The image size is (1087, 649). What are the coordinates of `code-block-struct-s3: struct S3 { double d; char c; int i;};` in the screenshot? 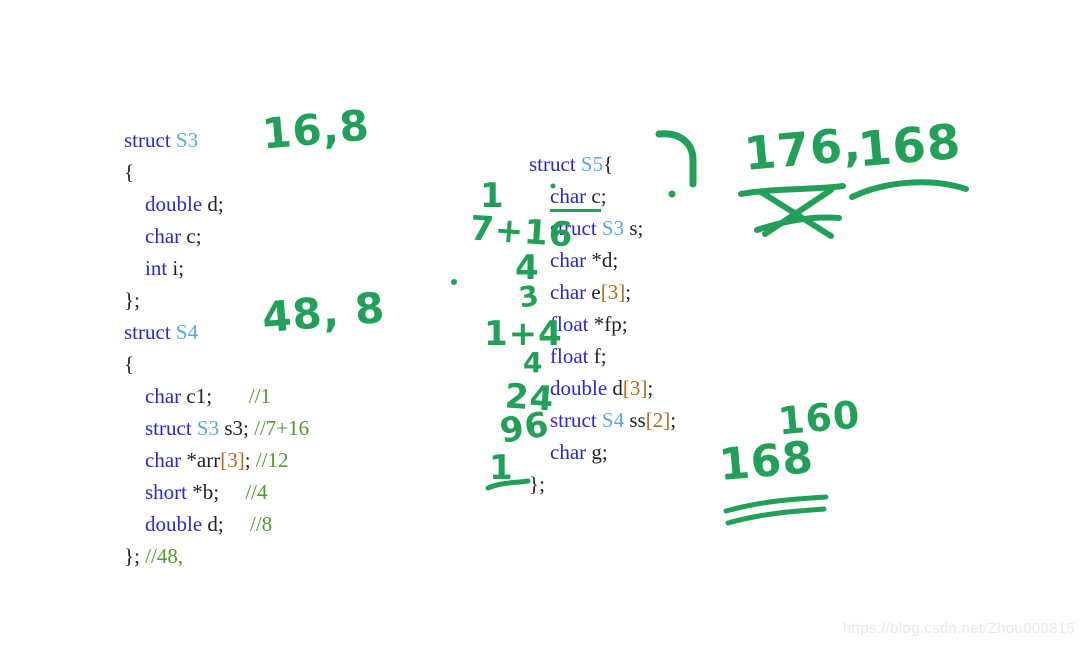 It's located at (174, 220).